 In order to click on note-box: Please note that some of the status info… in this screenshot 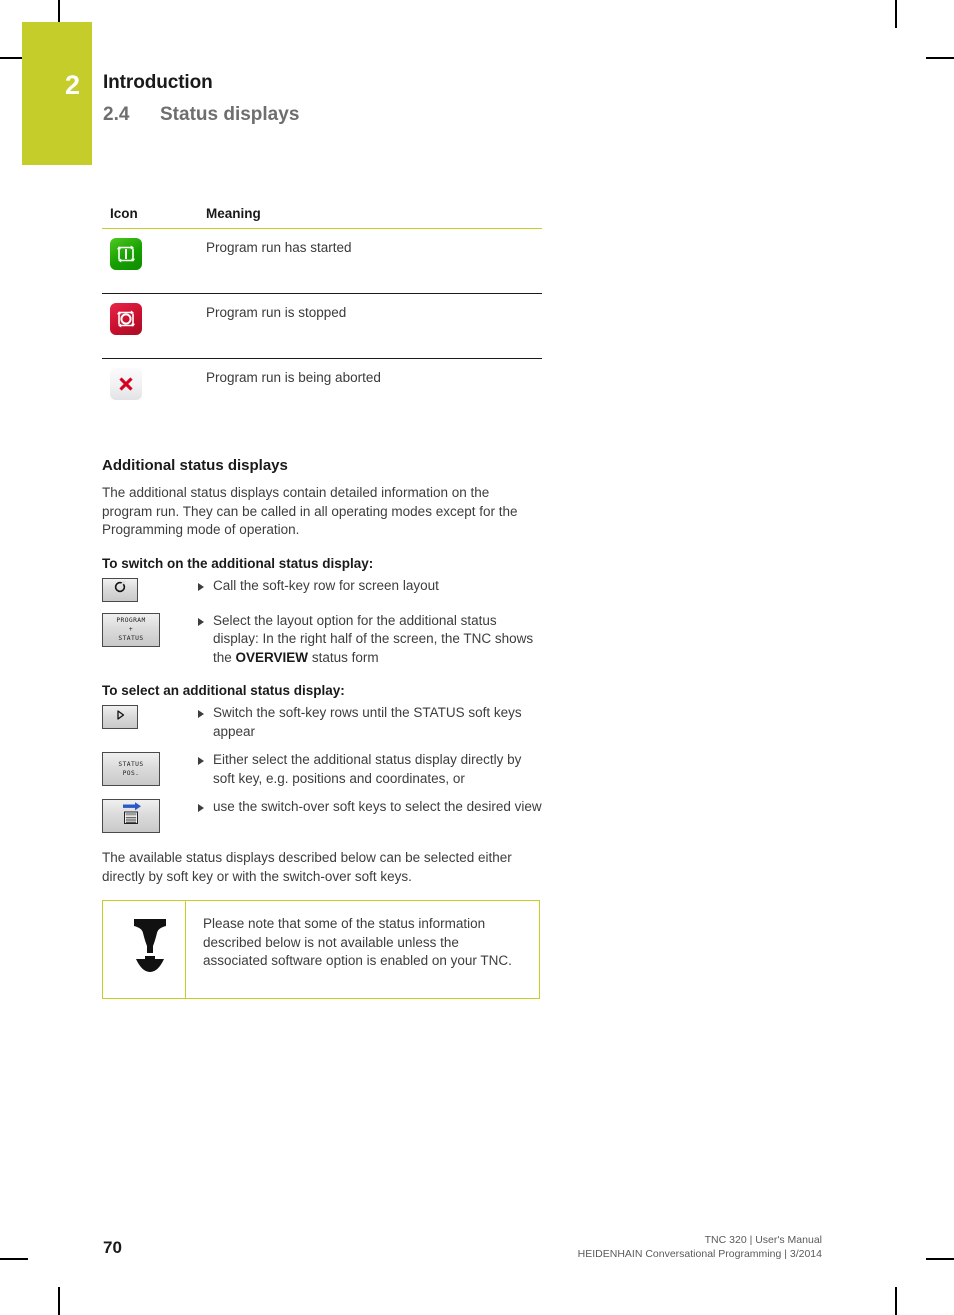, I will do `click(321, 949)`.